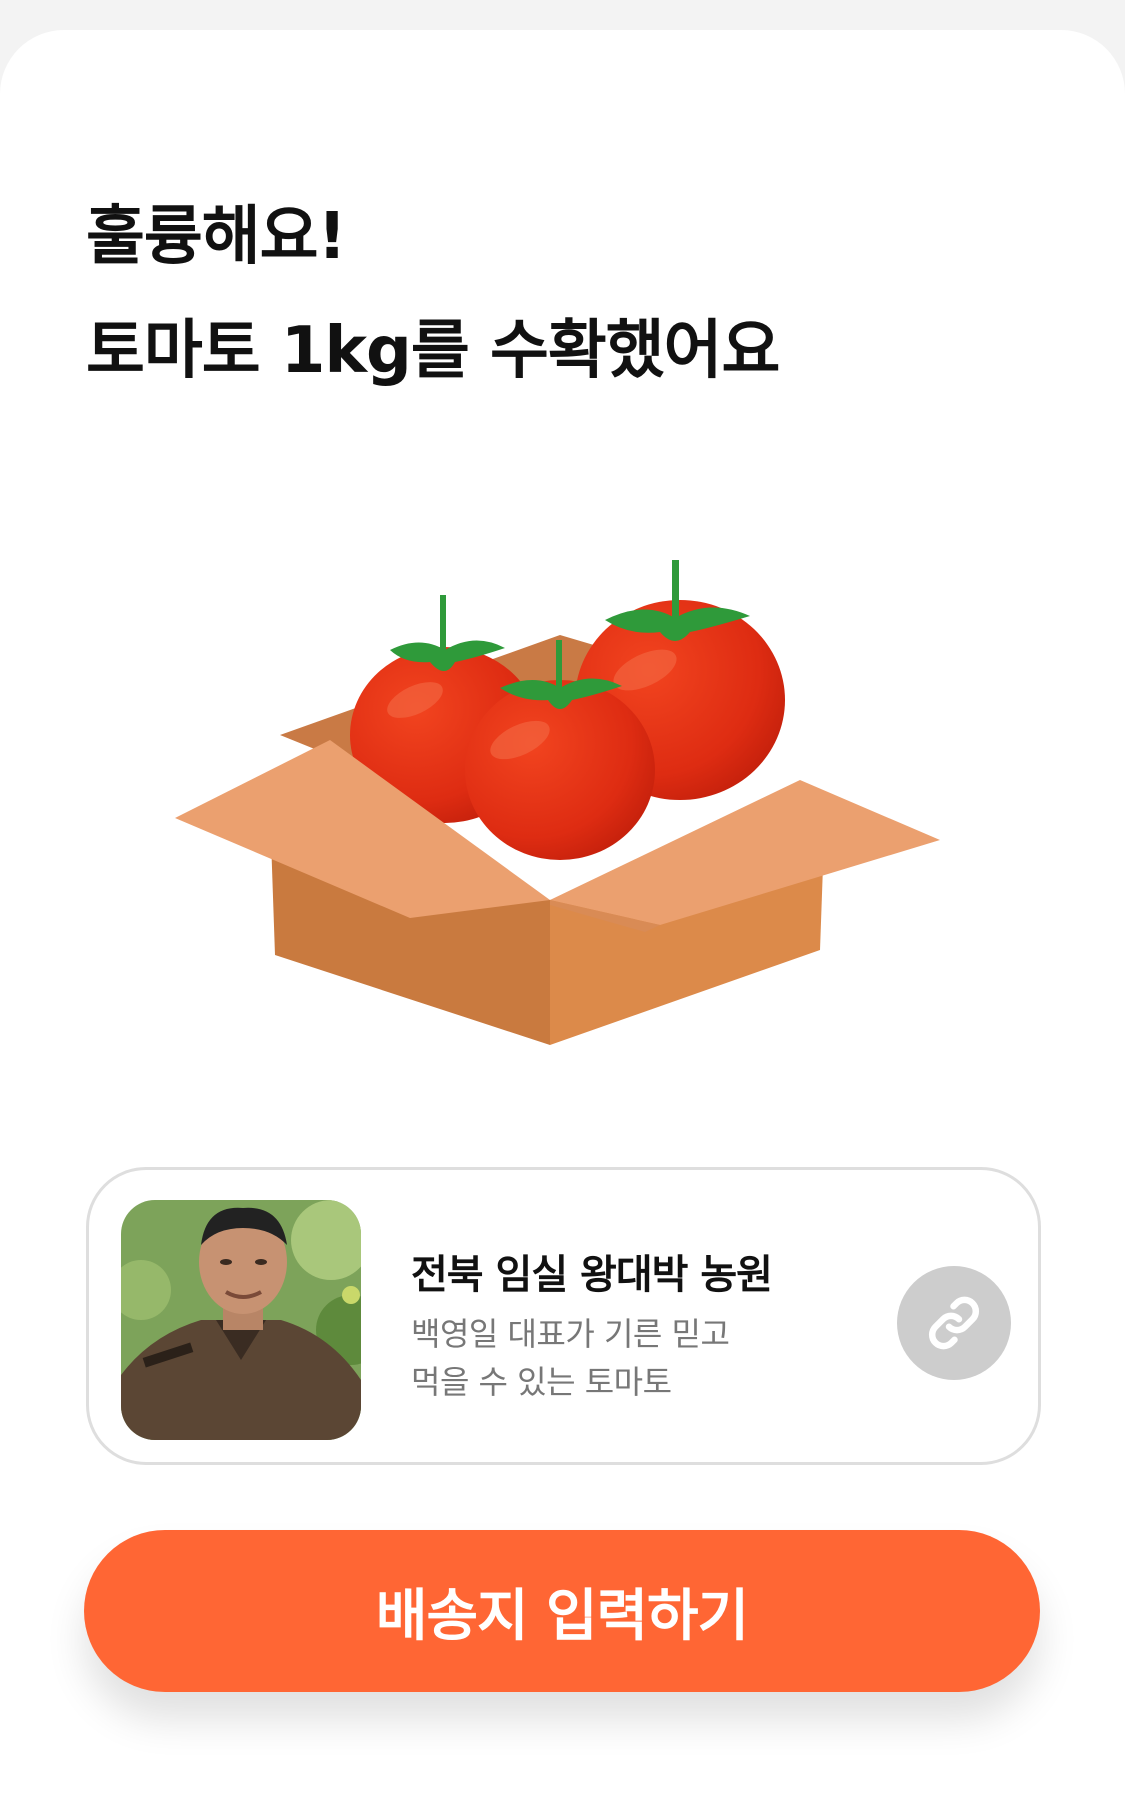 This screenshot has height=1815, width=1125. Describe the element at coordinates (433, 351) in the screenshot. I see `title-line-2: 토마토 1kg를 수확했어요` at that location.